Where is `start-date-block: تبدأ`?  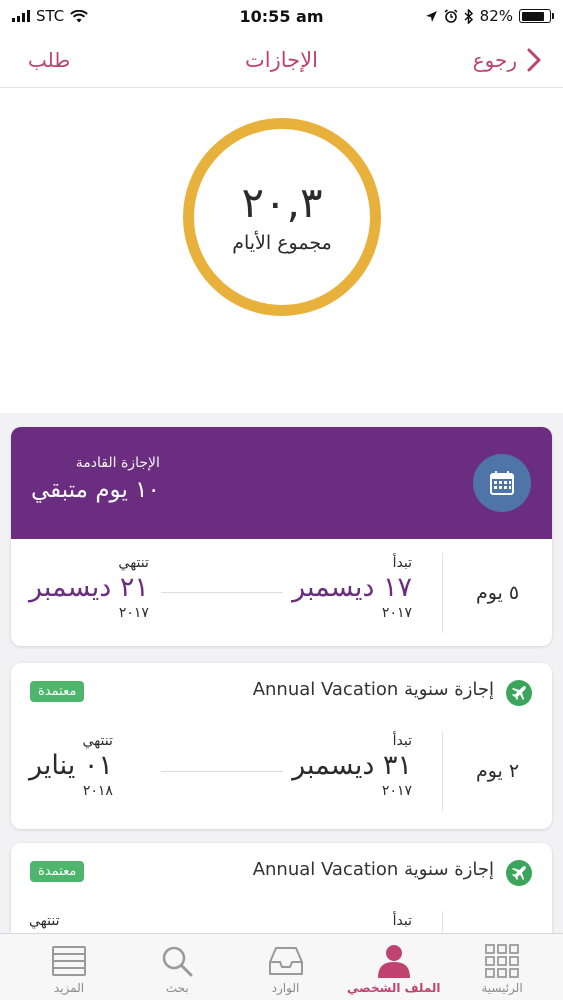 start-date-block: تبدأ is located at coordinates (402, 921).